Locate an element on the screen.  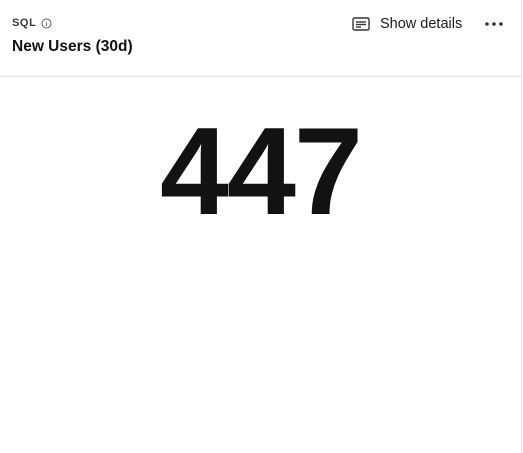
metric-value: 447 is located at coordinates (261, 172).